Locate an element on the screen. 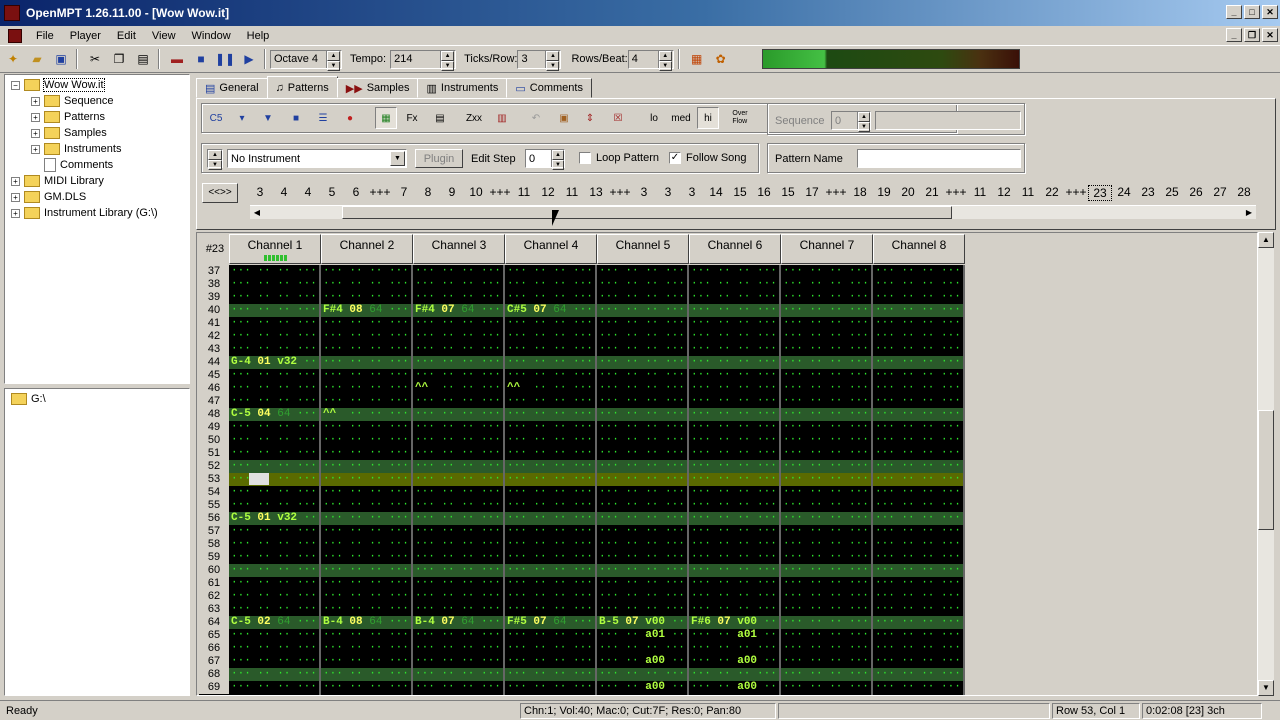  pattern-cell: F#6 07 v00 ··· is located at coordinates (737, 622).